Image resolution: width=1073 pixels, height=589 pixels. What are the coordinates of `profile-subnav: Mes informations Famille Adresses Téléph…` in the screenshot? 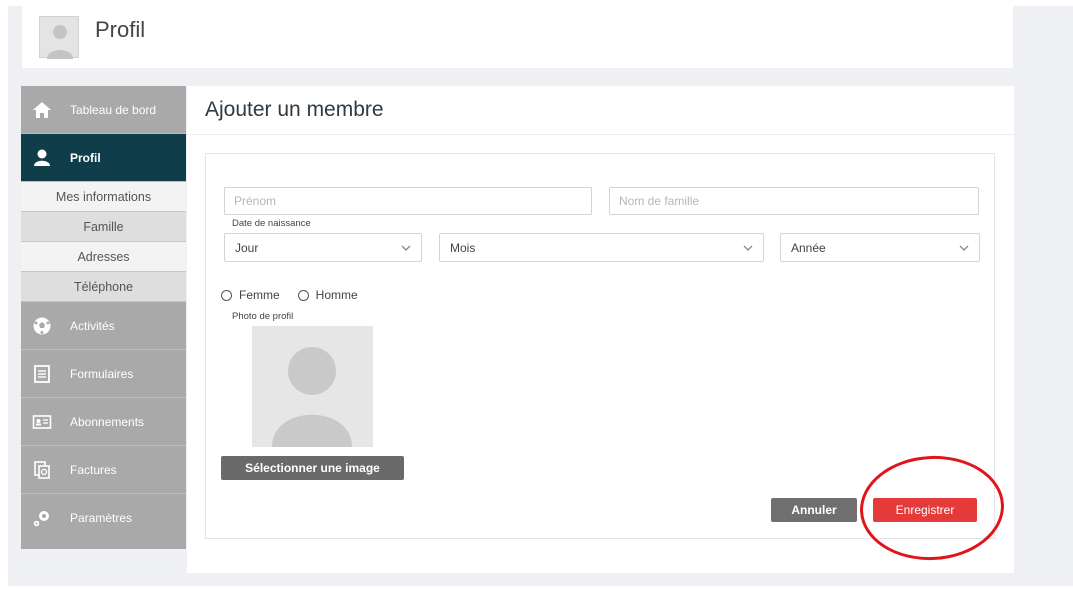 It's located at (103, 242).